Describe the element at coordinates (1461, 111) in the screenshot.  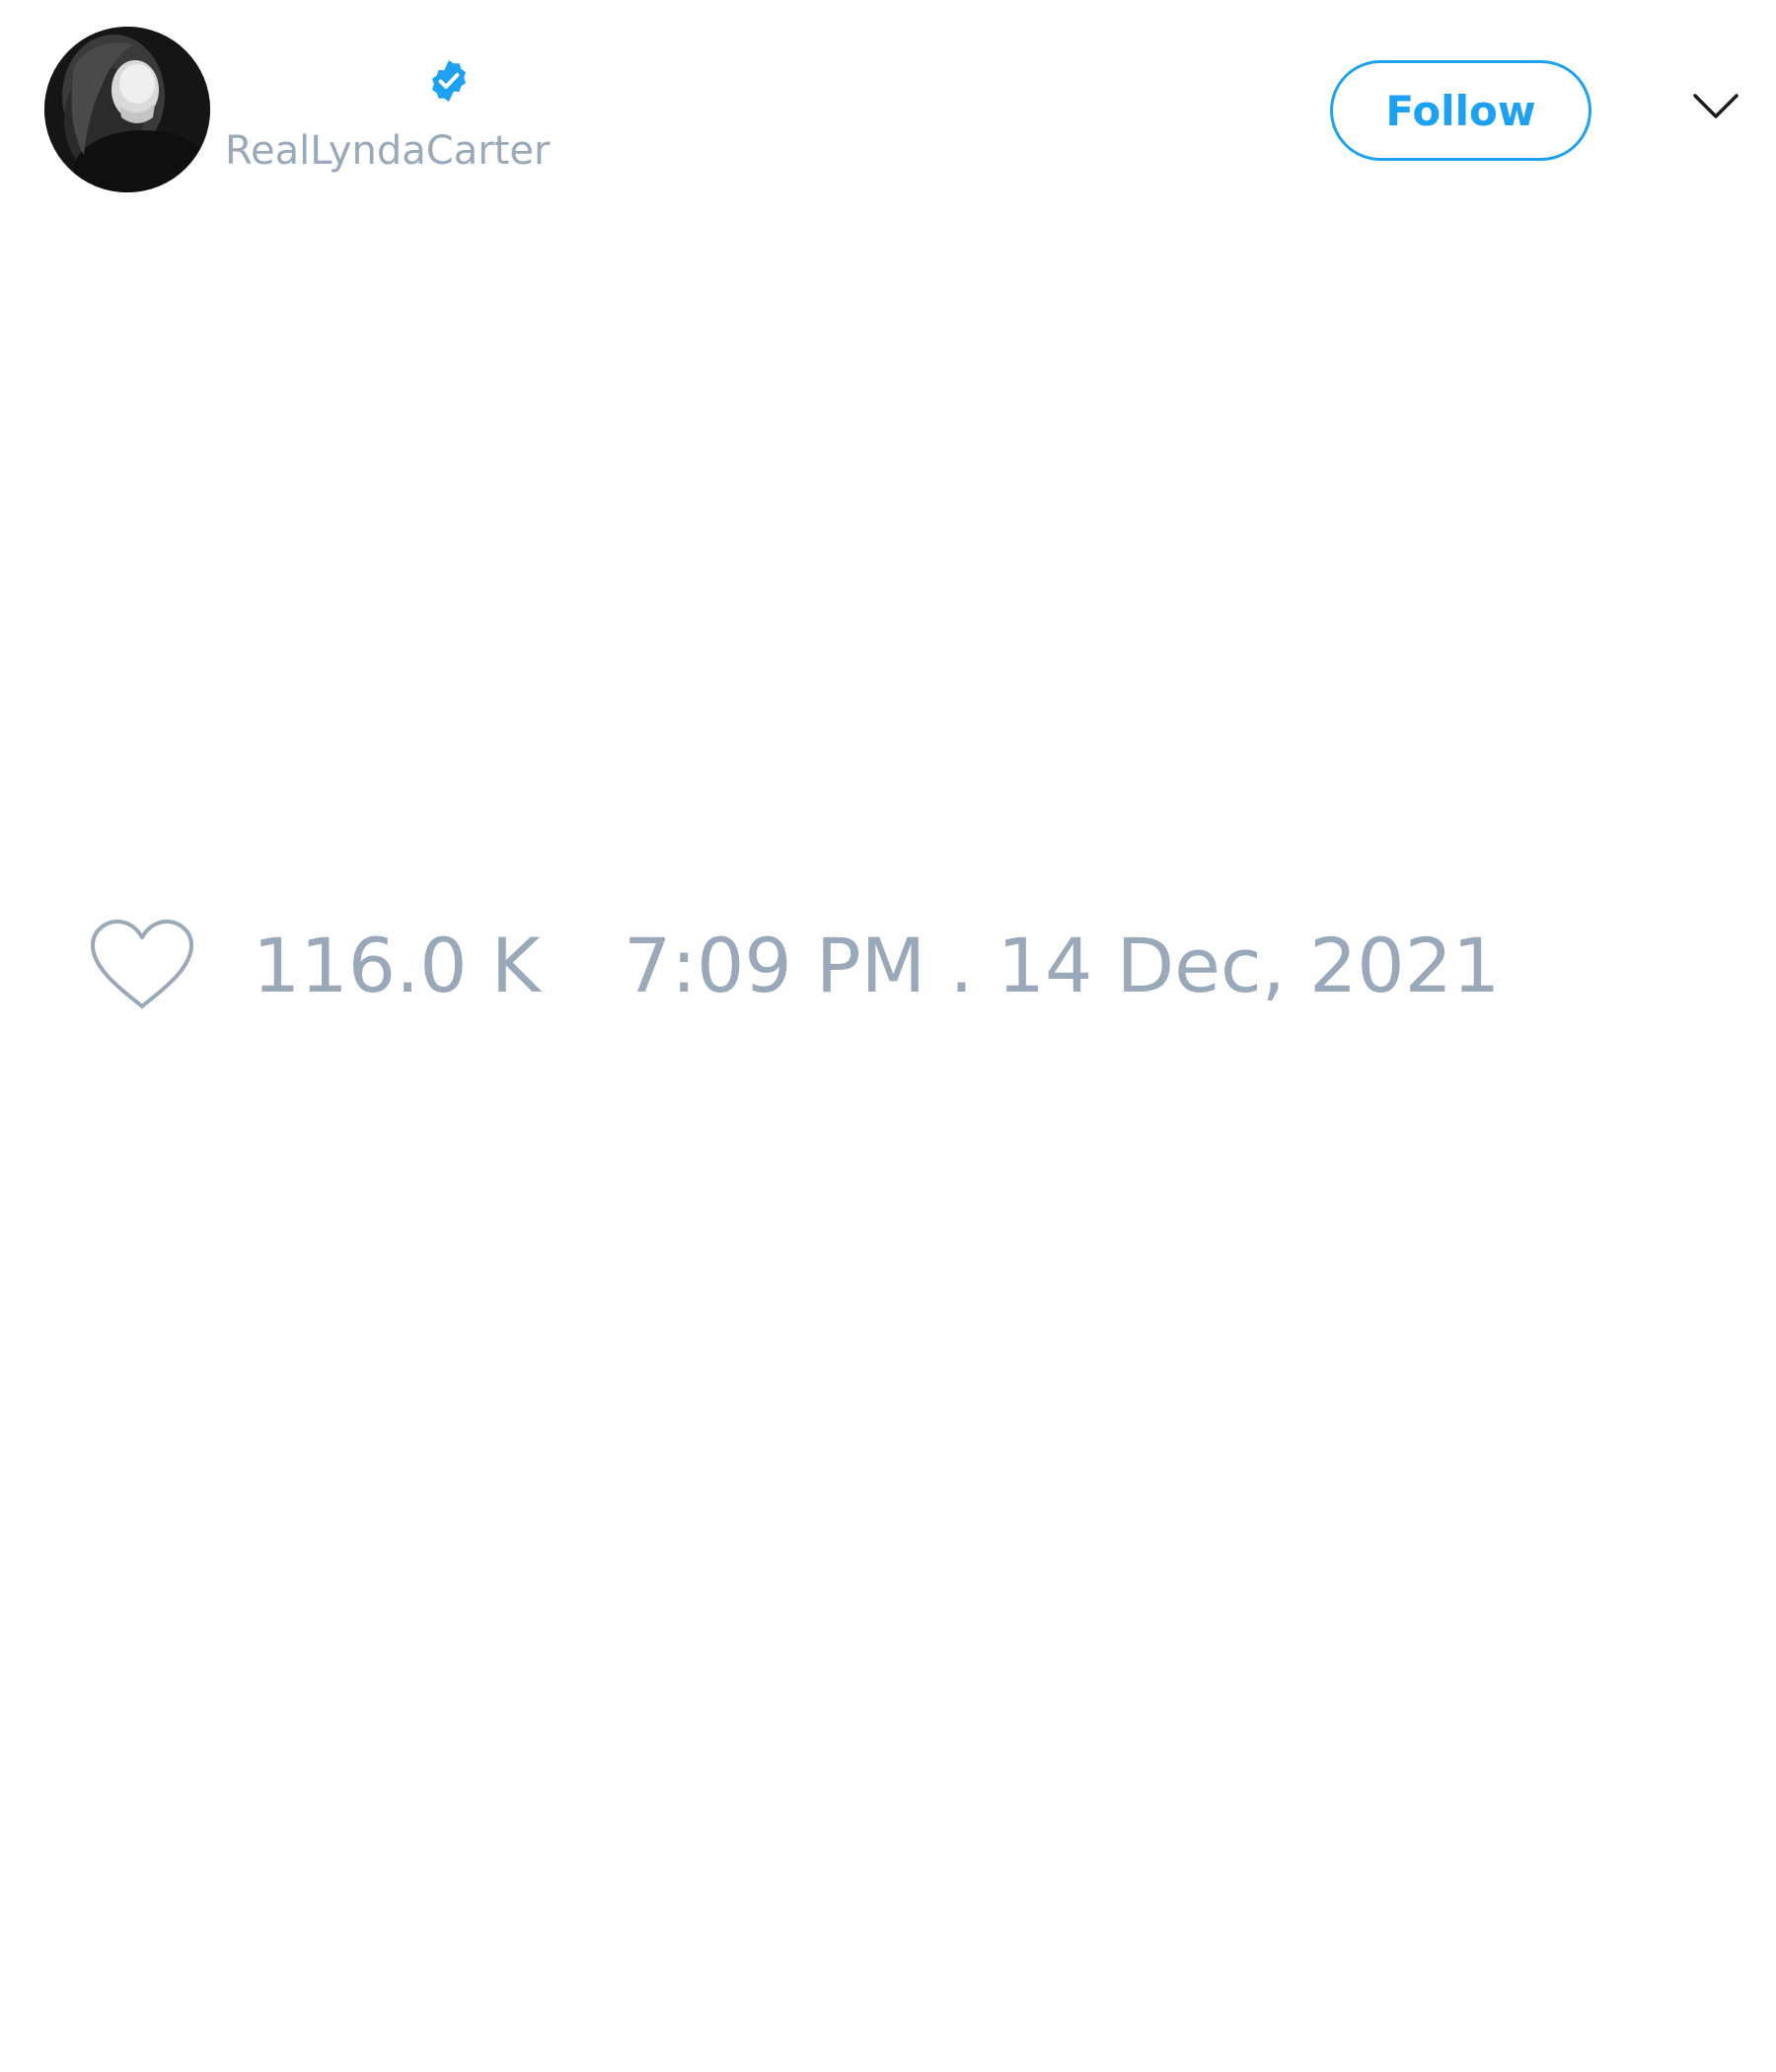
I see `follow-button: Follow` at that location.